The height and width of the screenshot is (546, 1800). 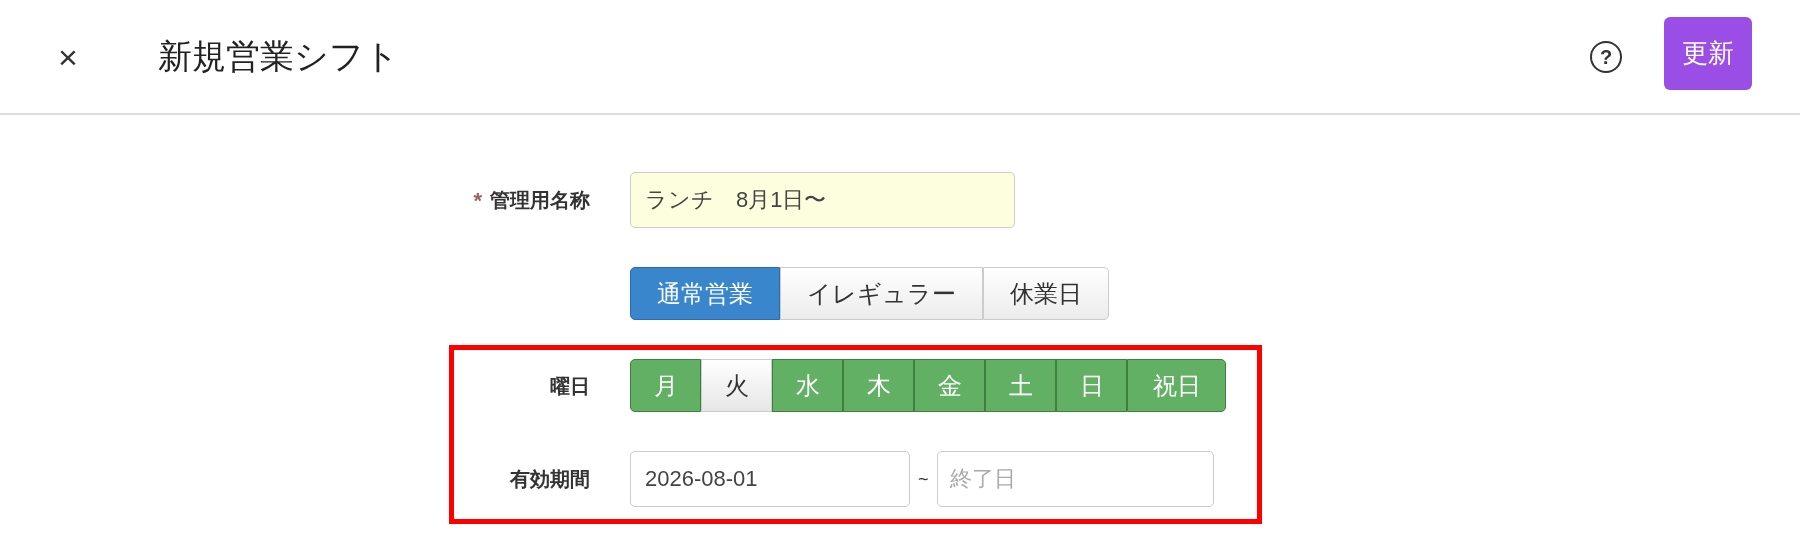 What do you see at coordinates (1075, 479) in the screenshot?
I see `end-date-input: 終了日` at bounding box center [1075, 479].